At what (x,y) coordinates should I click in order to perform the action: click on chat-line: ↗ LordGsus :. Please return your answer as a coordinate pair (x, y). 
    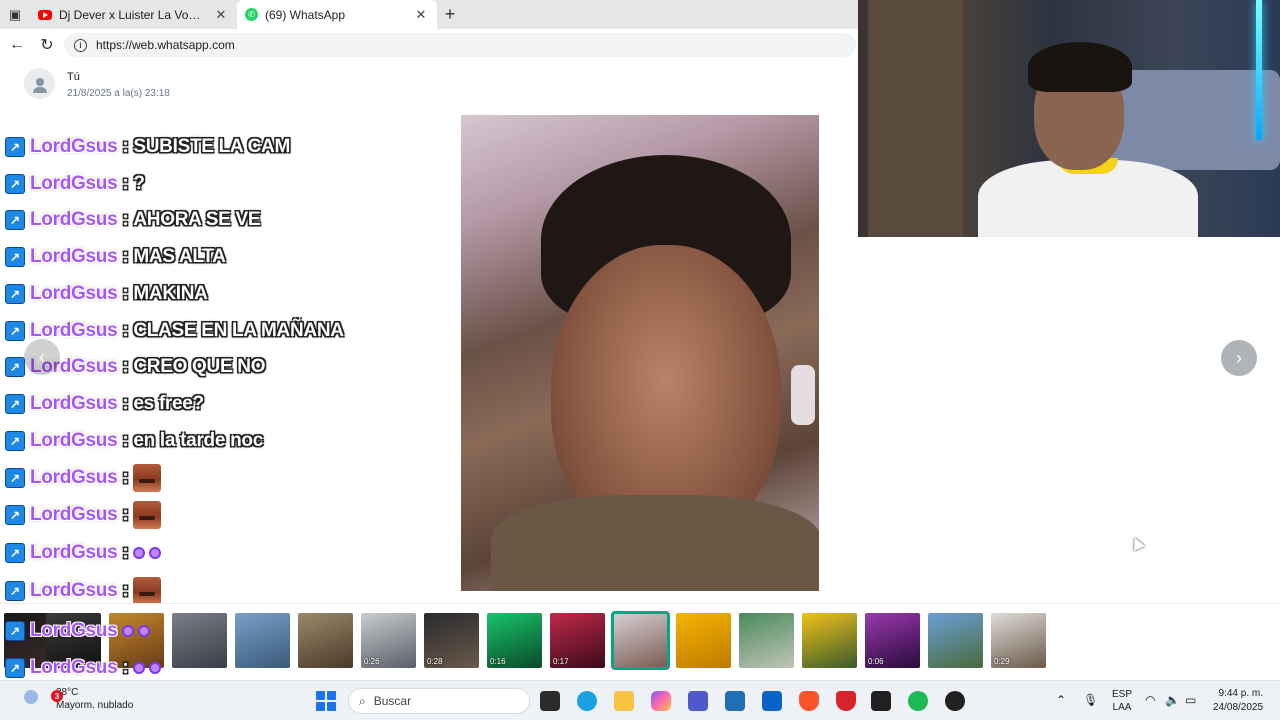
    Looking at the image, I should click on (83, 478).